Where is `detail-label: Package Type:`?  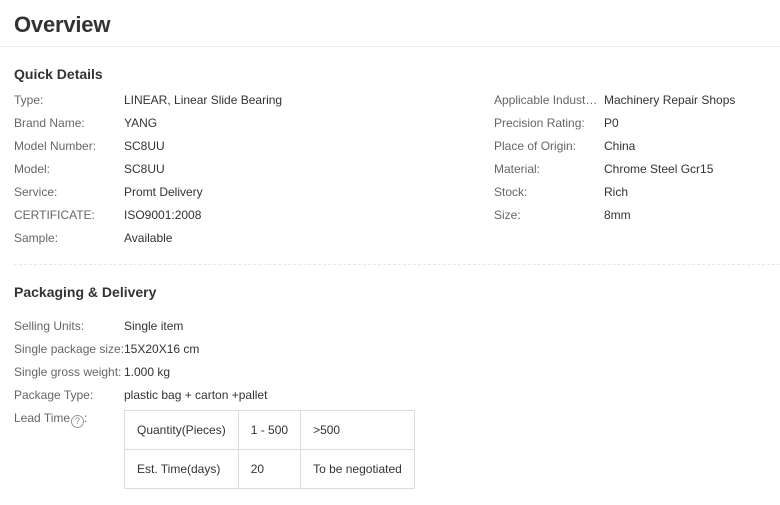 detail-label: Package Type: is located at coordinates (54, 395).